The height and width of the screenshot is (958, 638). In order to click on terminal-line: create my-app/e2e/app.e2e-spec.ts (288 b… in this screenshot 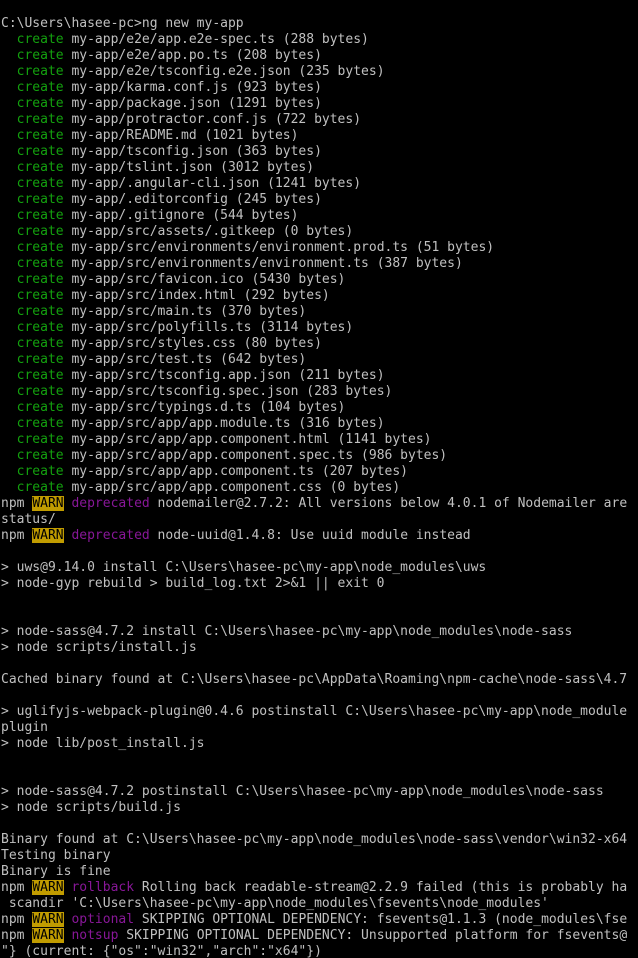, I will do `click(319, 40)`.